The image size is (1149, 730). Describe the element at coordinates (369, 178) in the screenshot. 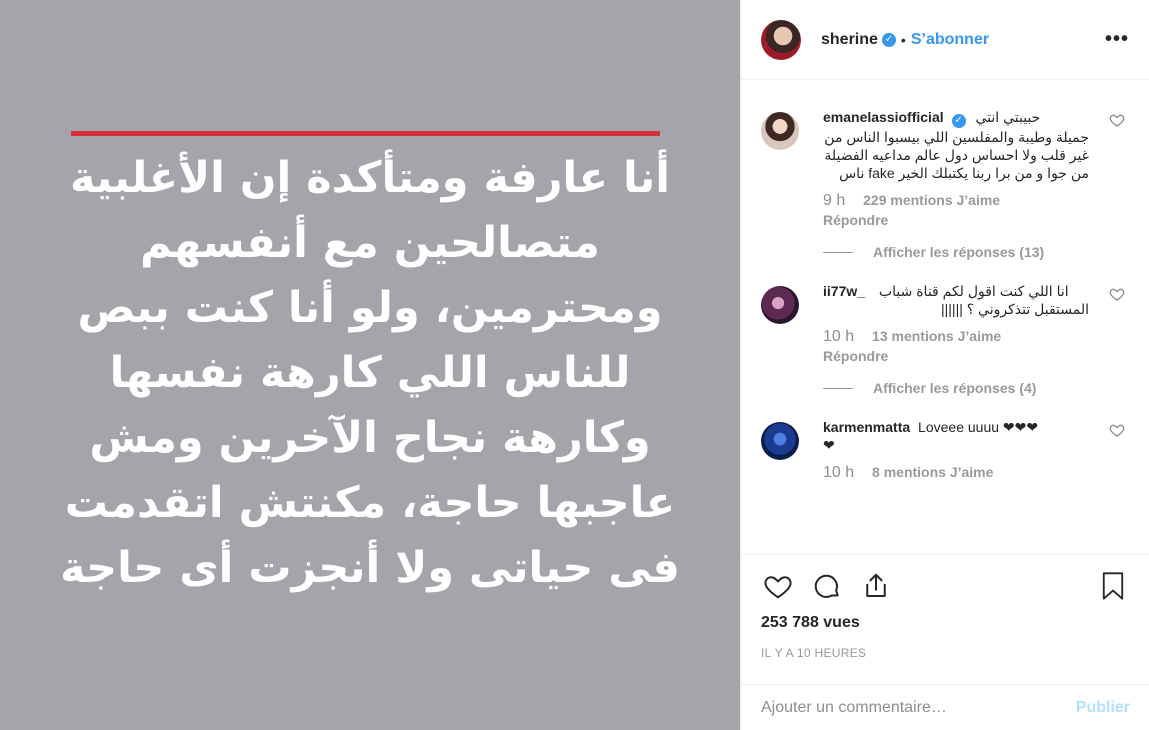

I see `quote-line: أنا عارفة ومتأكدة إن الأغلبية` at that location.